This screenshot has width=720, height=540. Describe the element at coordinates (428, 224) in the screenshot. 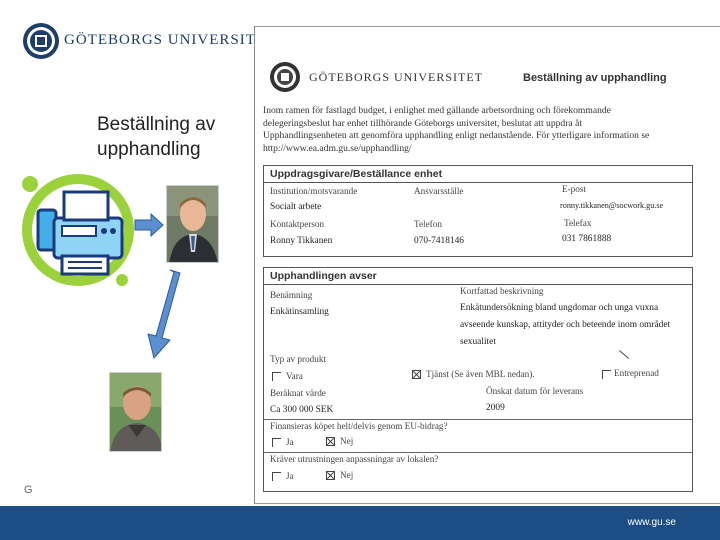

I see `phone-label: Telefon` at that location.